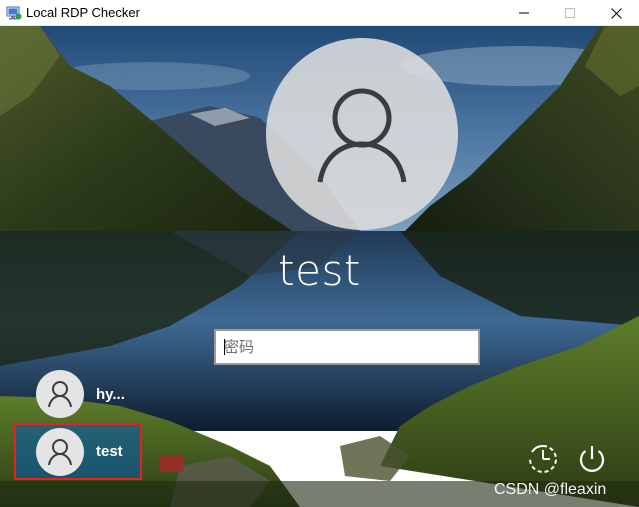 The image size is (639, 507). I want to click on minimize-icon, so click(524, 13).